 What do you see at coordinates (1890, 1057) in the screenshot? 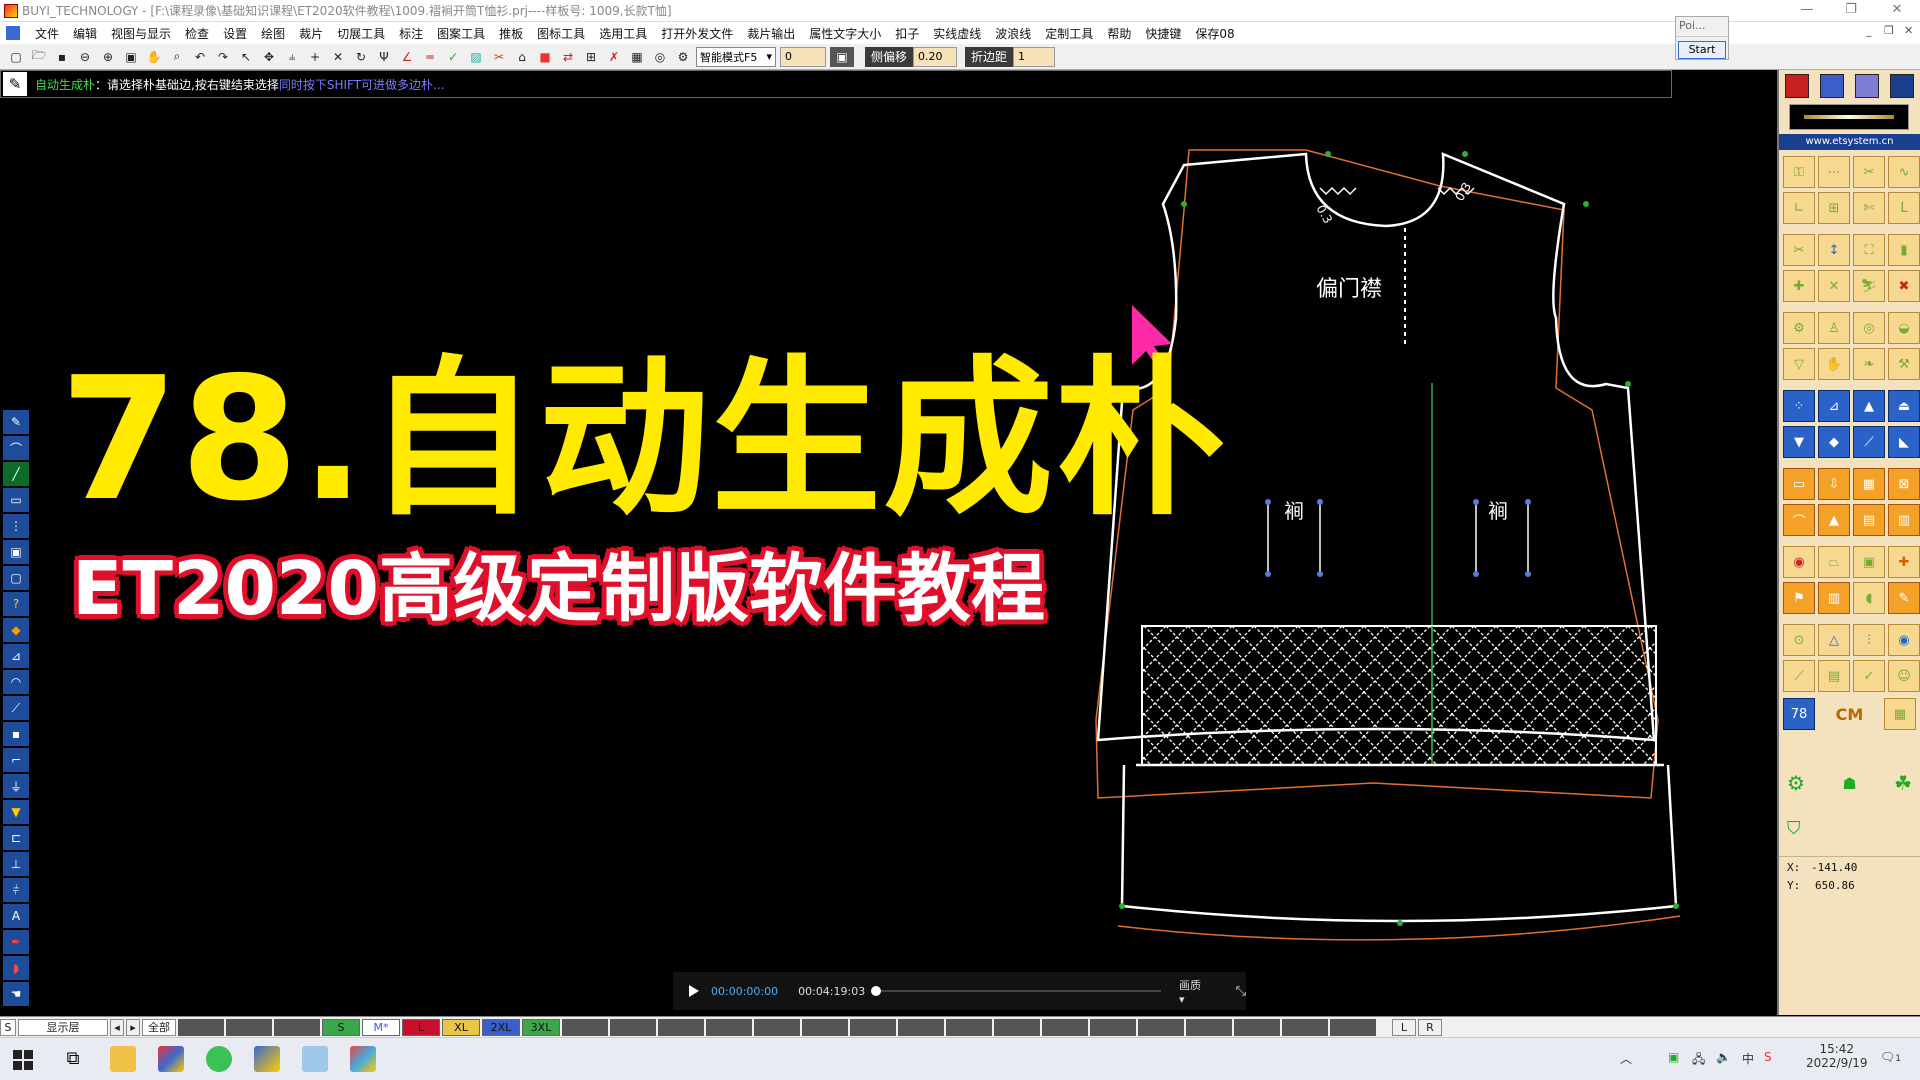
I see `notification-icon: 🗨1` at bounding box center [1890, 1057].